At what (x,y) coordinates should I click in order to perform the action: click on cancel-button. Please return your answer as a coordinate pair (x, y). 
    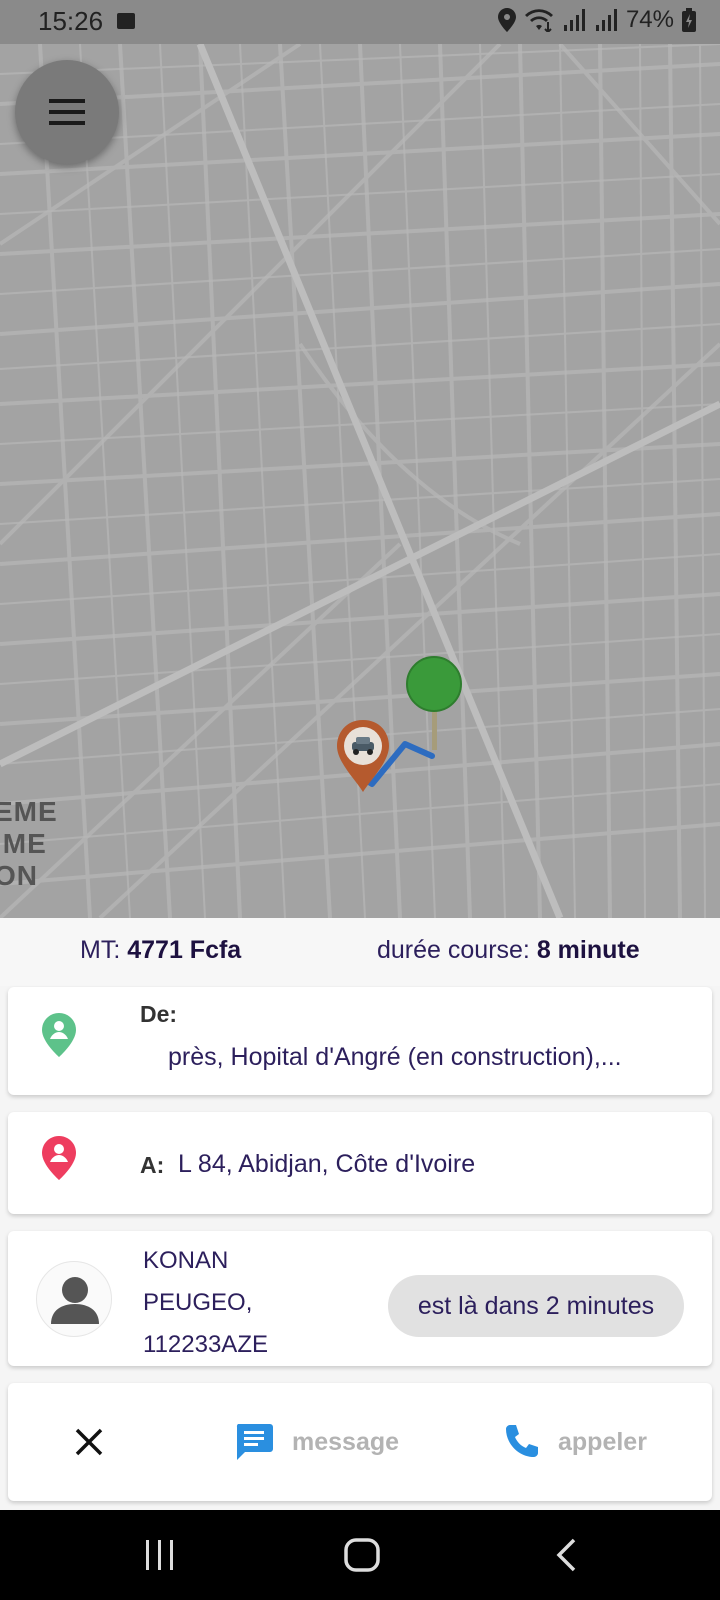
    Looking at the image, I should click on (89, 1442).